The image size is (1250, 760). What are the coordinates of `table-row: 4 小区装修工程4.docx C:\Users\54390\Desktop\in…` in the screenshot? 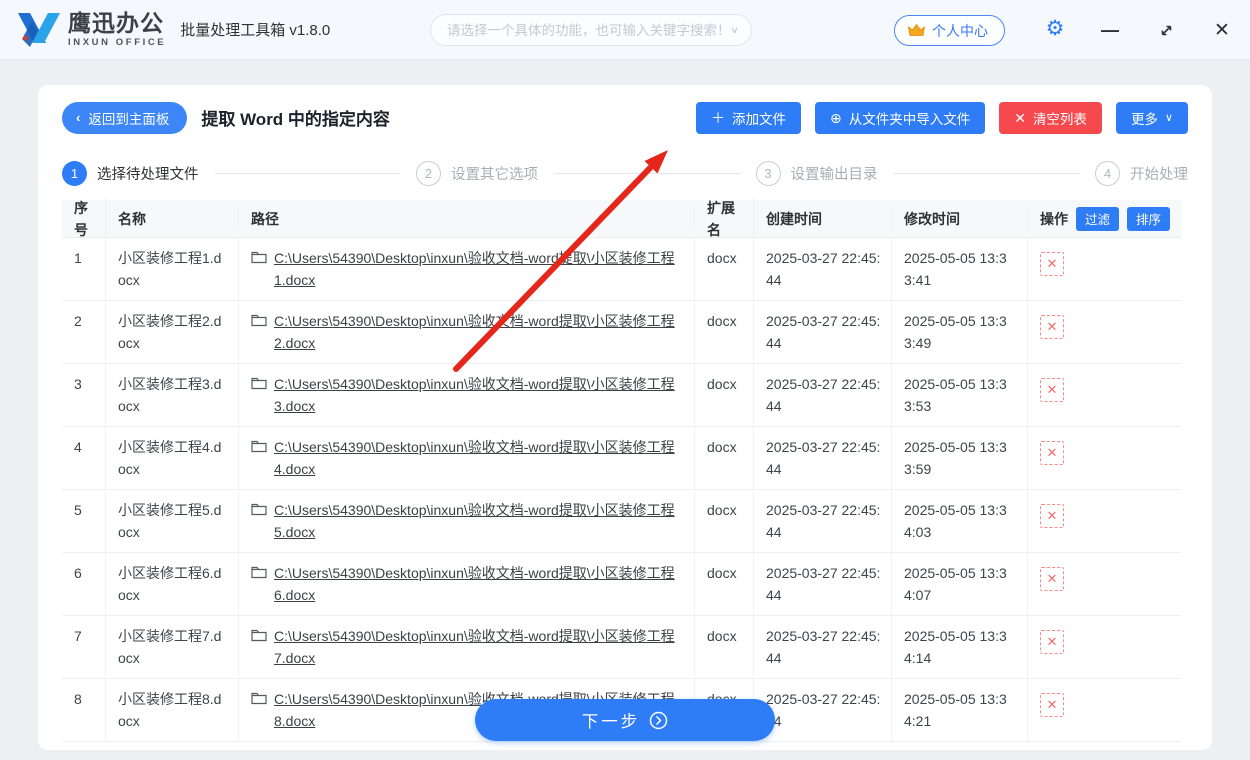 It's located at (621, 458).